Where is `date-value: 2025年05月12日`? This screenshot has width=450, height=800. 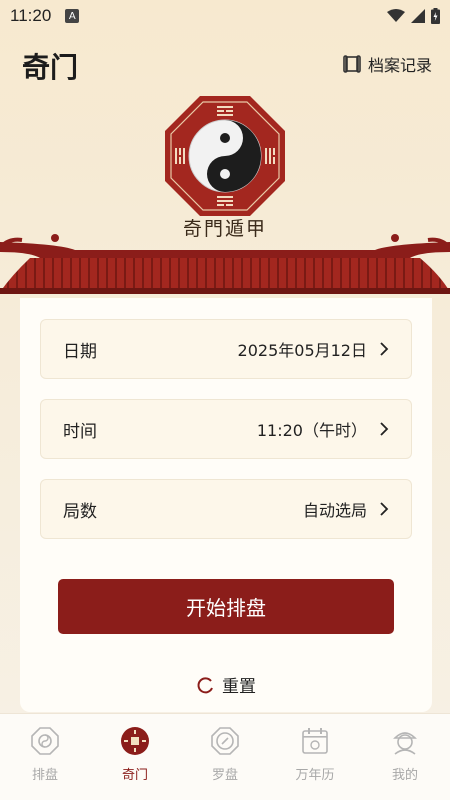
date-value: 2025年05月12日 is located at coordinates (302, 350).